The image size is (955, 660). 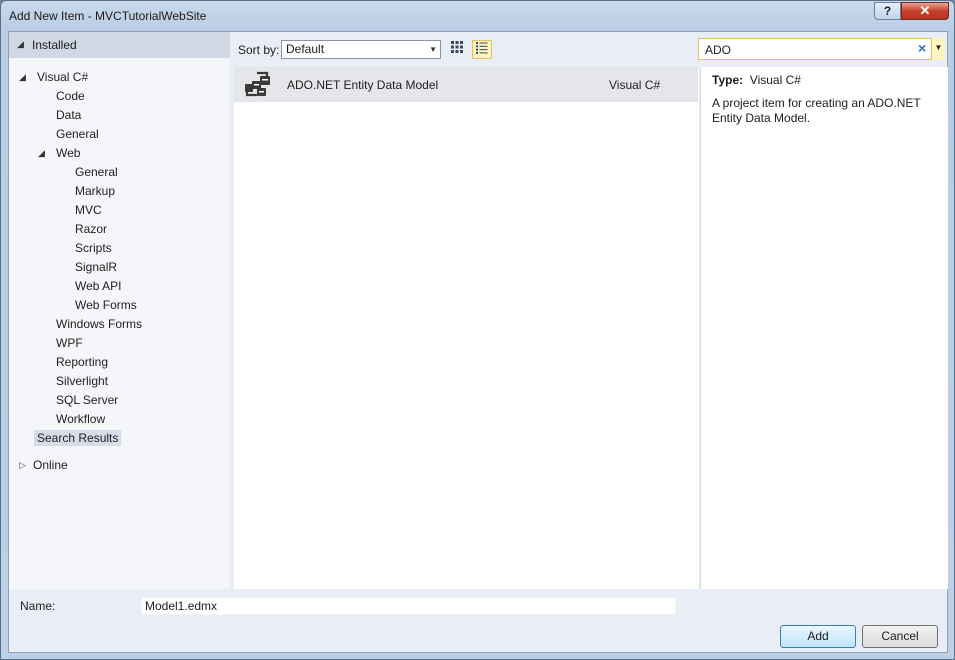 I want to click on tree-item-sql-server: SQL Server, so click(x=87, y=400).